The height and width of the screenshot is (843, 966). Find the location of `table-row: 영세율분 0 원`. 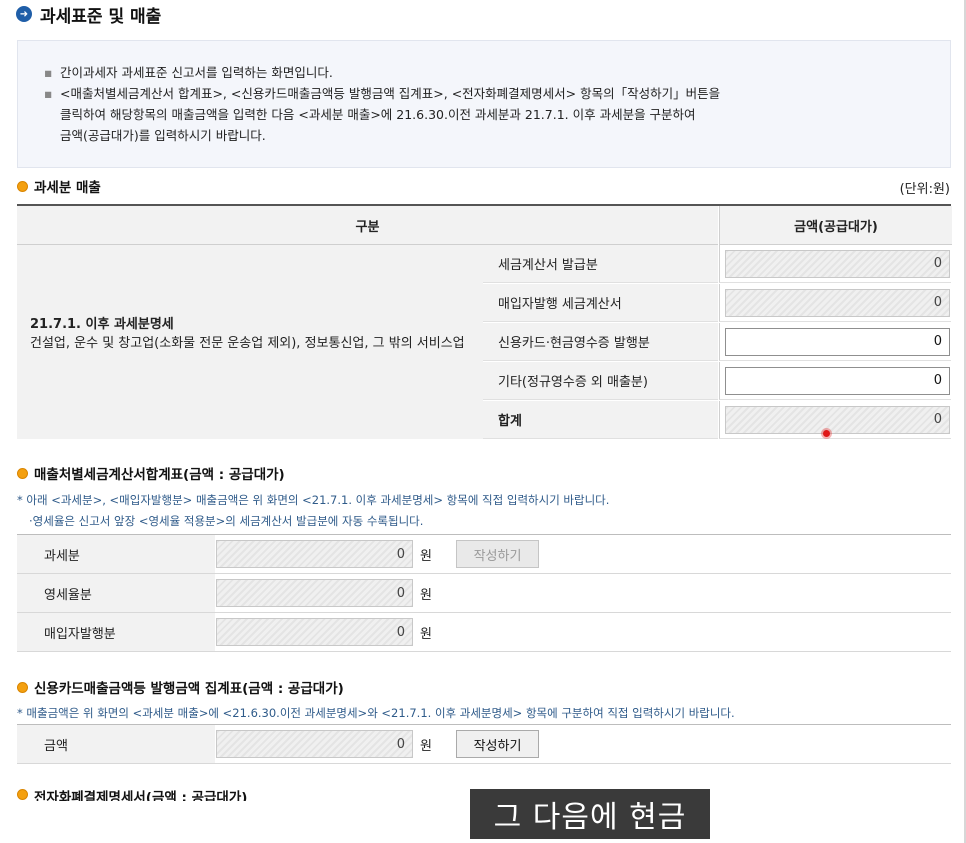

table-row: 영세율분 0 원 is located at coordinates (484, 593).